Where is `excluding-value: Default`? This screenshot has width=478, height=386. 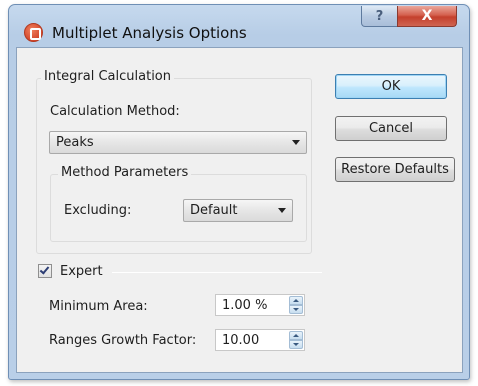
excluding-value: Default is located at coordinates (214, 210).